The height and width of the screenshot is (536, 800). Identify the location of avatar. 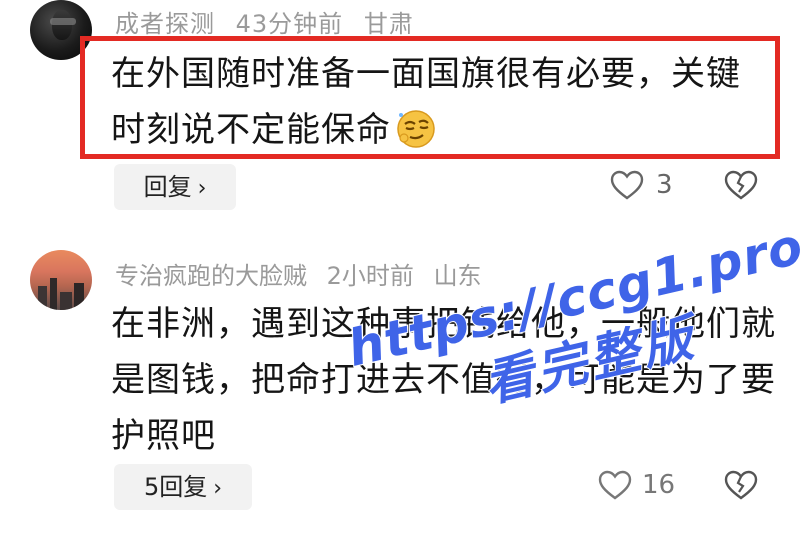
(61, 280).